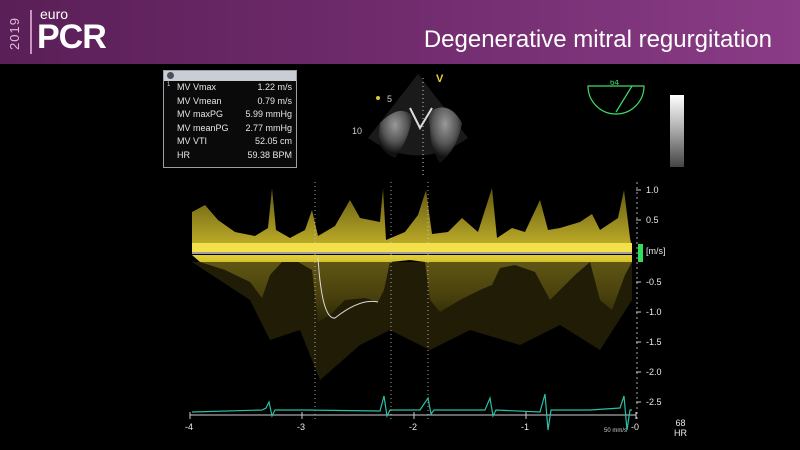  Describe the element at coordinates (301, 427) in the screenshot. I see `time-tick-label: -3` at that location.